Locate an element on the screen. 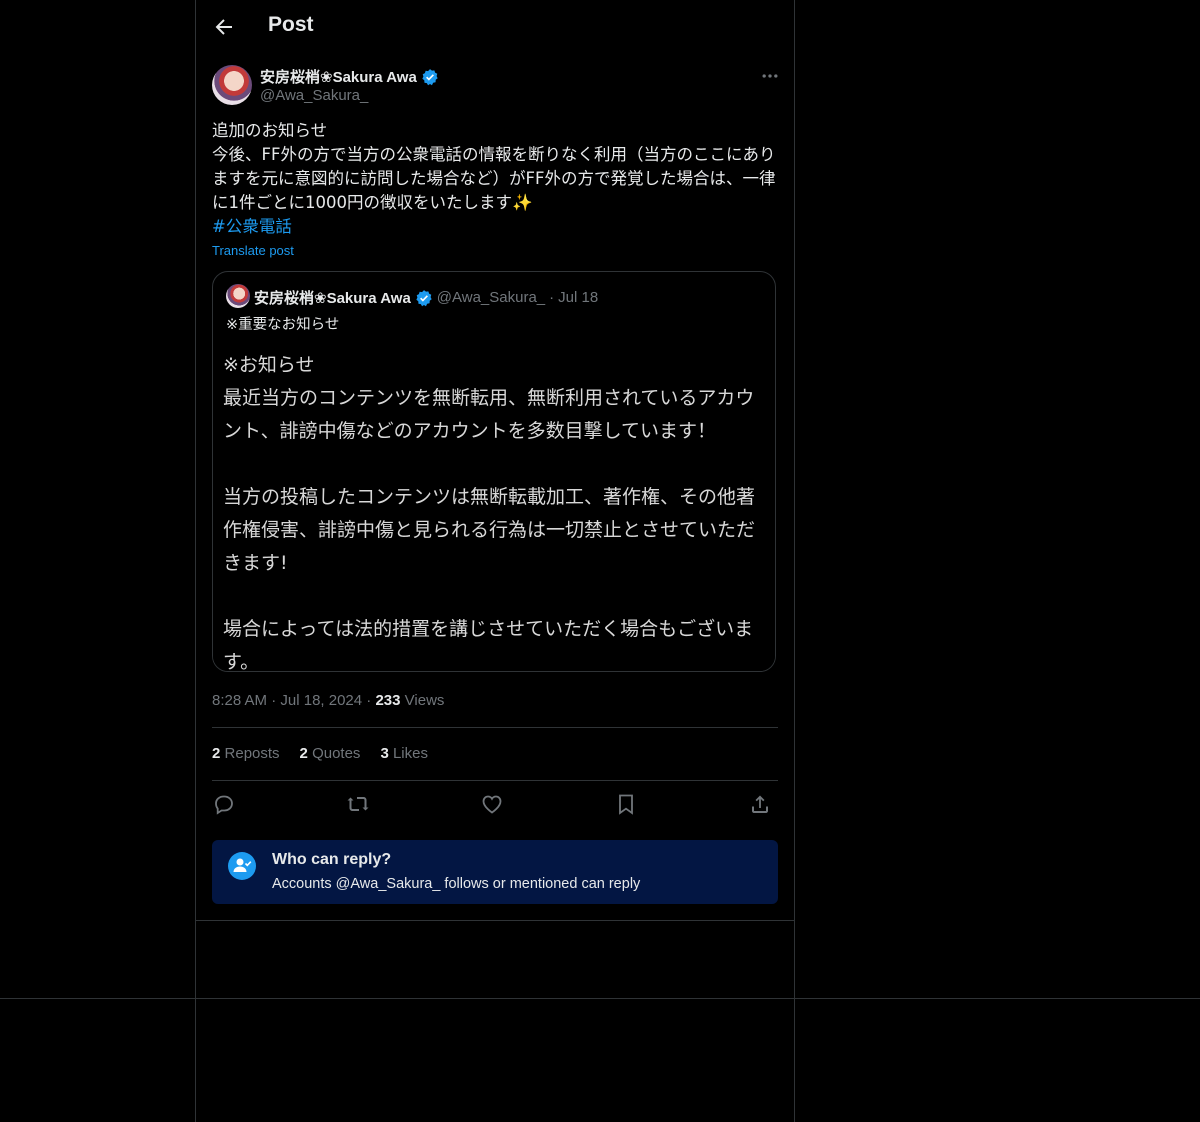 This screenshot has height=1122, width=1200. arrow-left-icon is located at coordinates (224, 27).